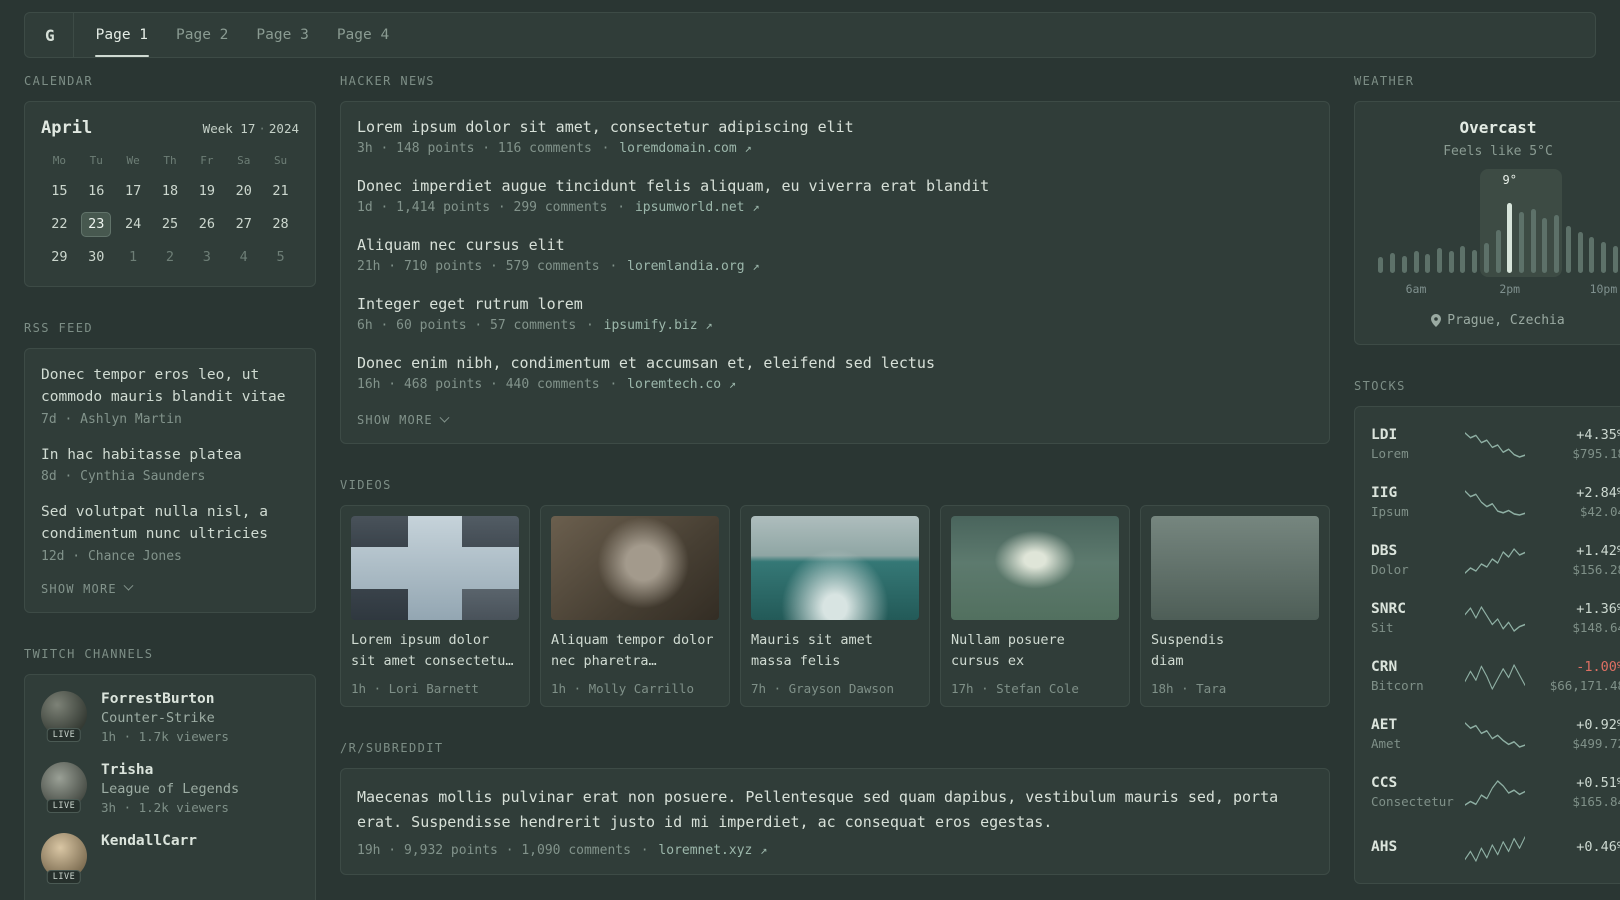 Image resolution: width=1620 pixels, height=900 pixels. What do you see at coordinates (1497, 223) in the screenshot?
I see `weather-chart: 9°` at bounding box center [1497, 223].